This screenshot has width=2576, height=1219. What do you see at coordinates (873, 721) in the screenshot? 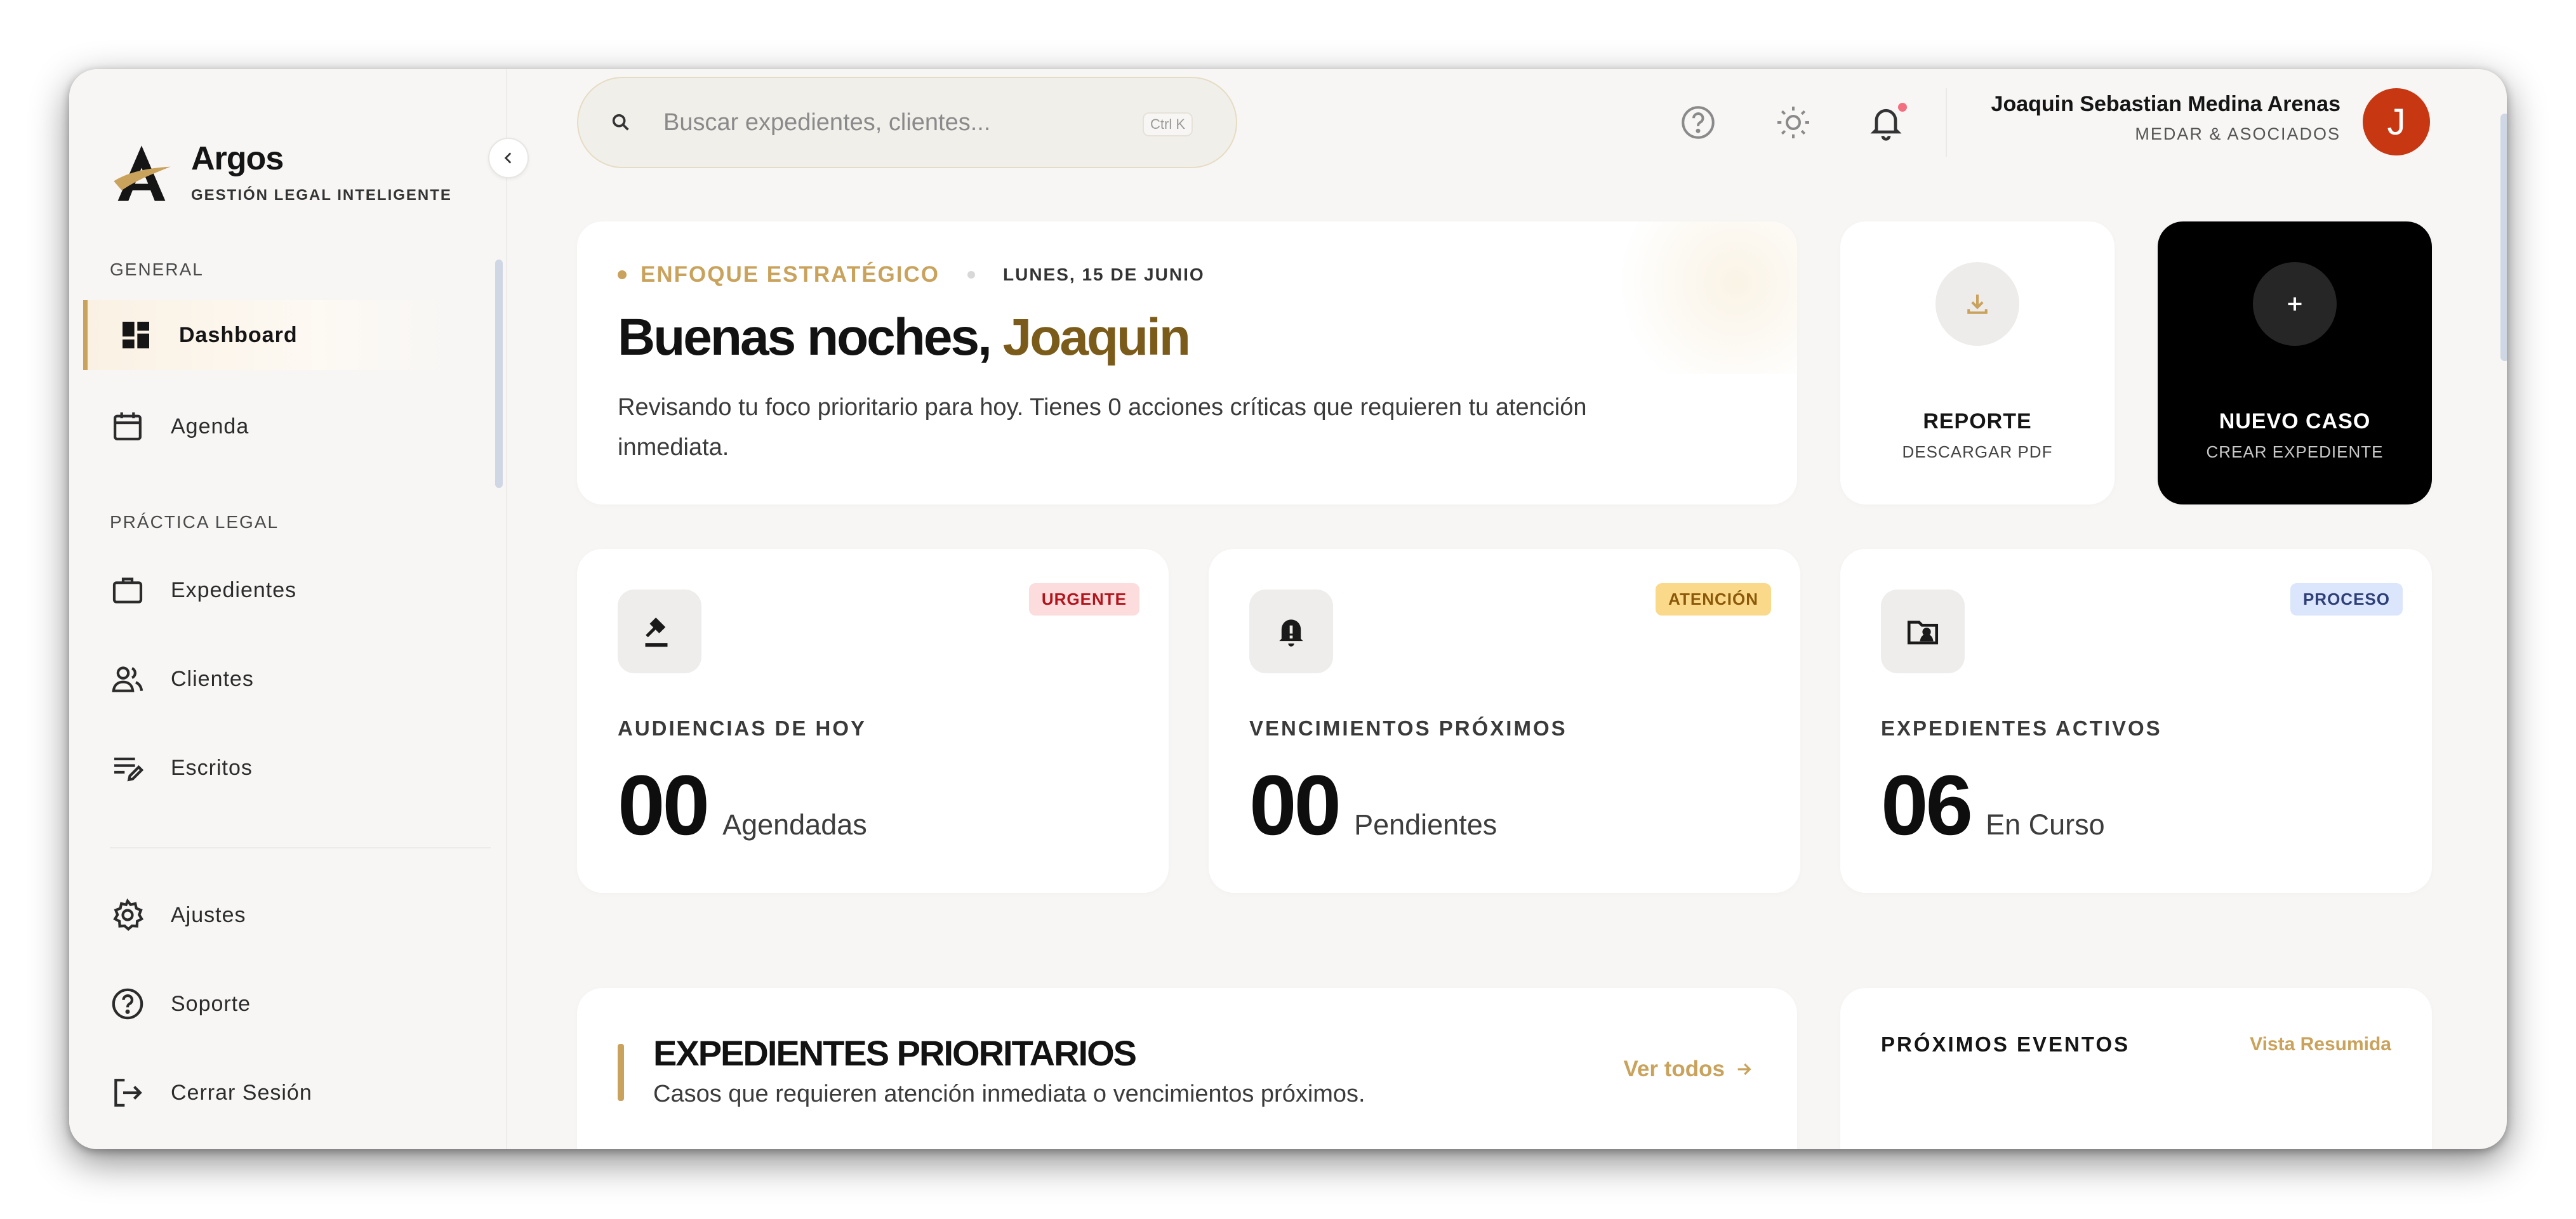
I see `stat-card-audiencias: URGENTE AUDIENCIAS DE HOY 00 Agendadas` at bounding box center [873, 721].